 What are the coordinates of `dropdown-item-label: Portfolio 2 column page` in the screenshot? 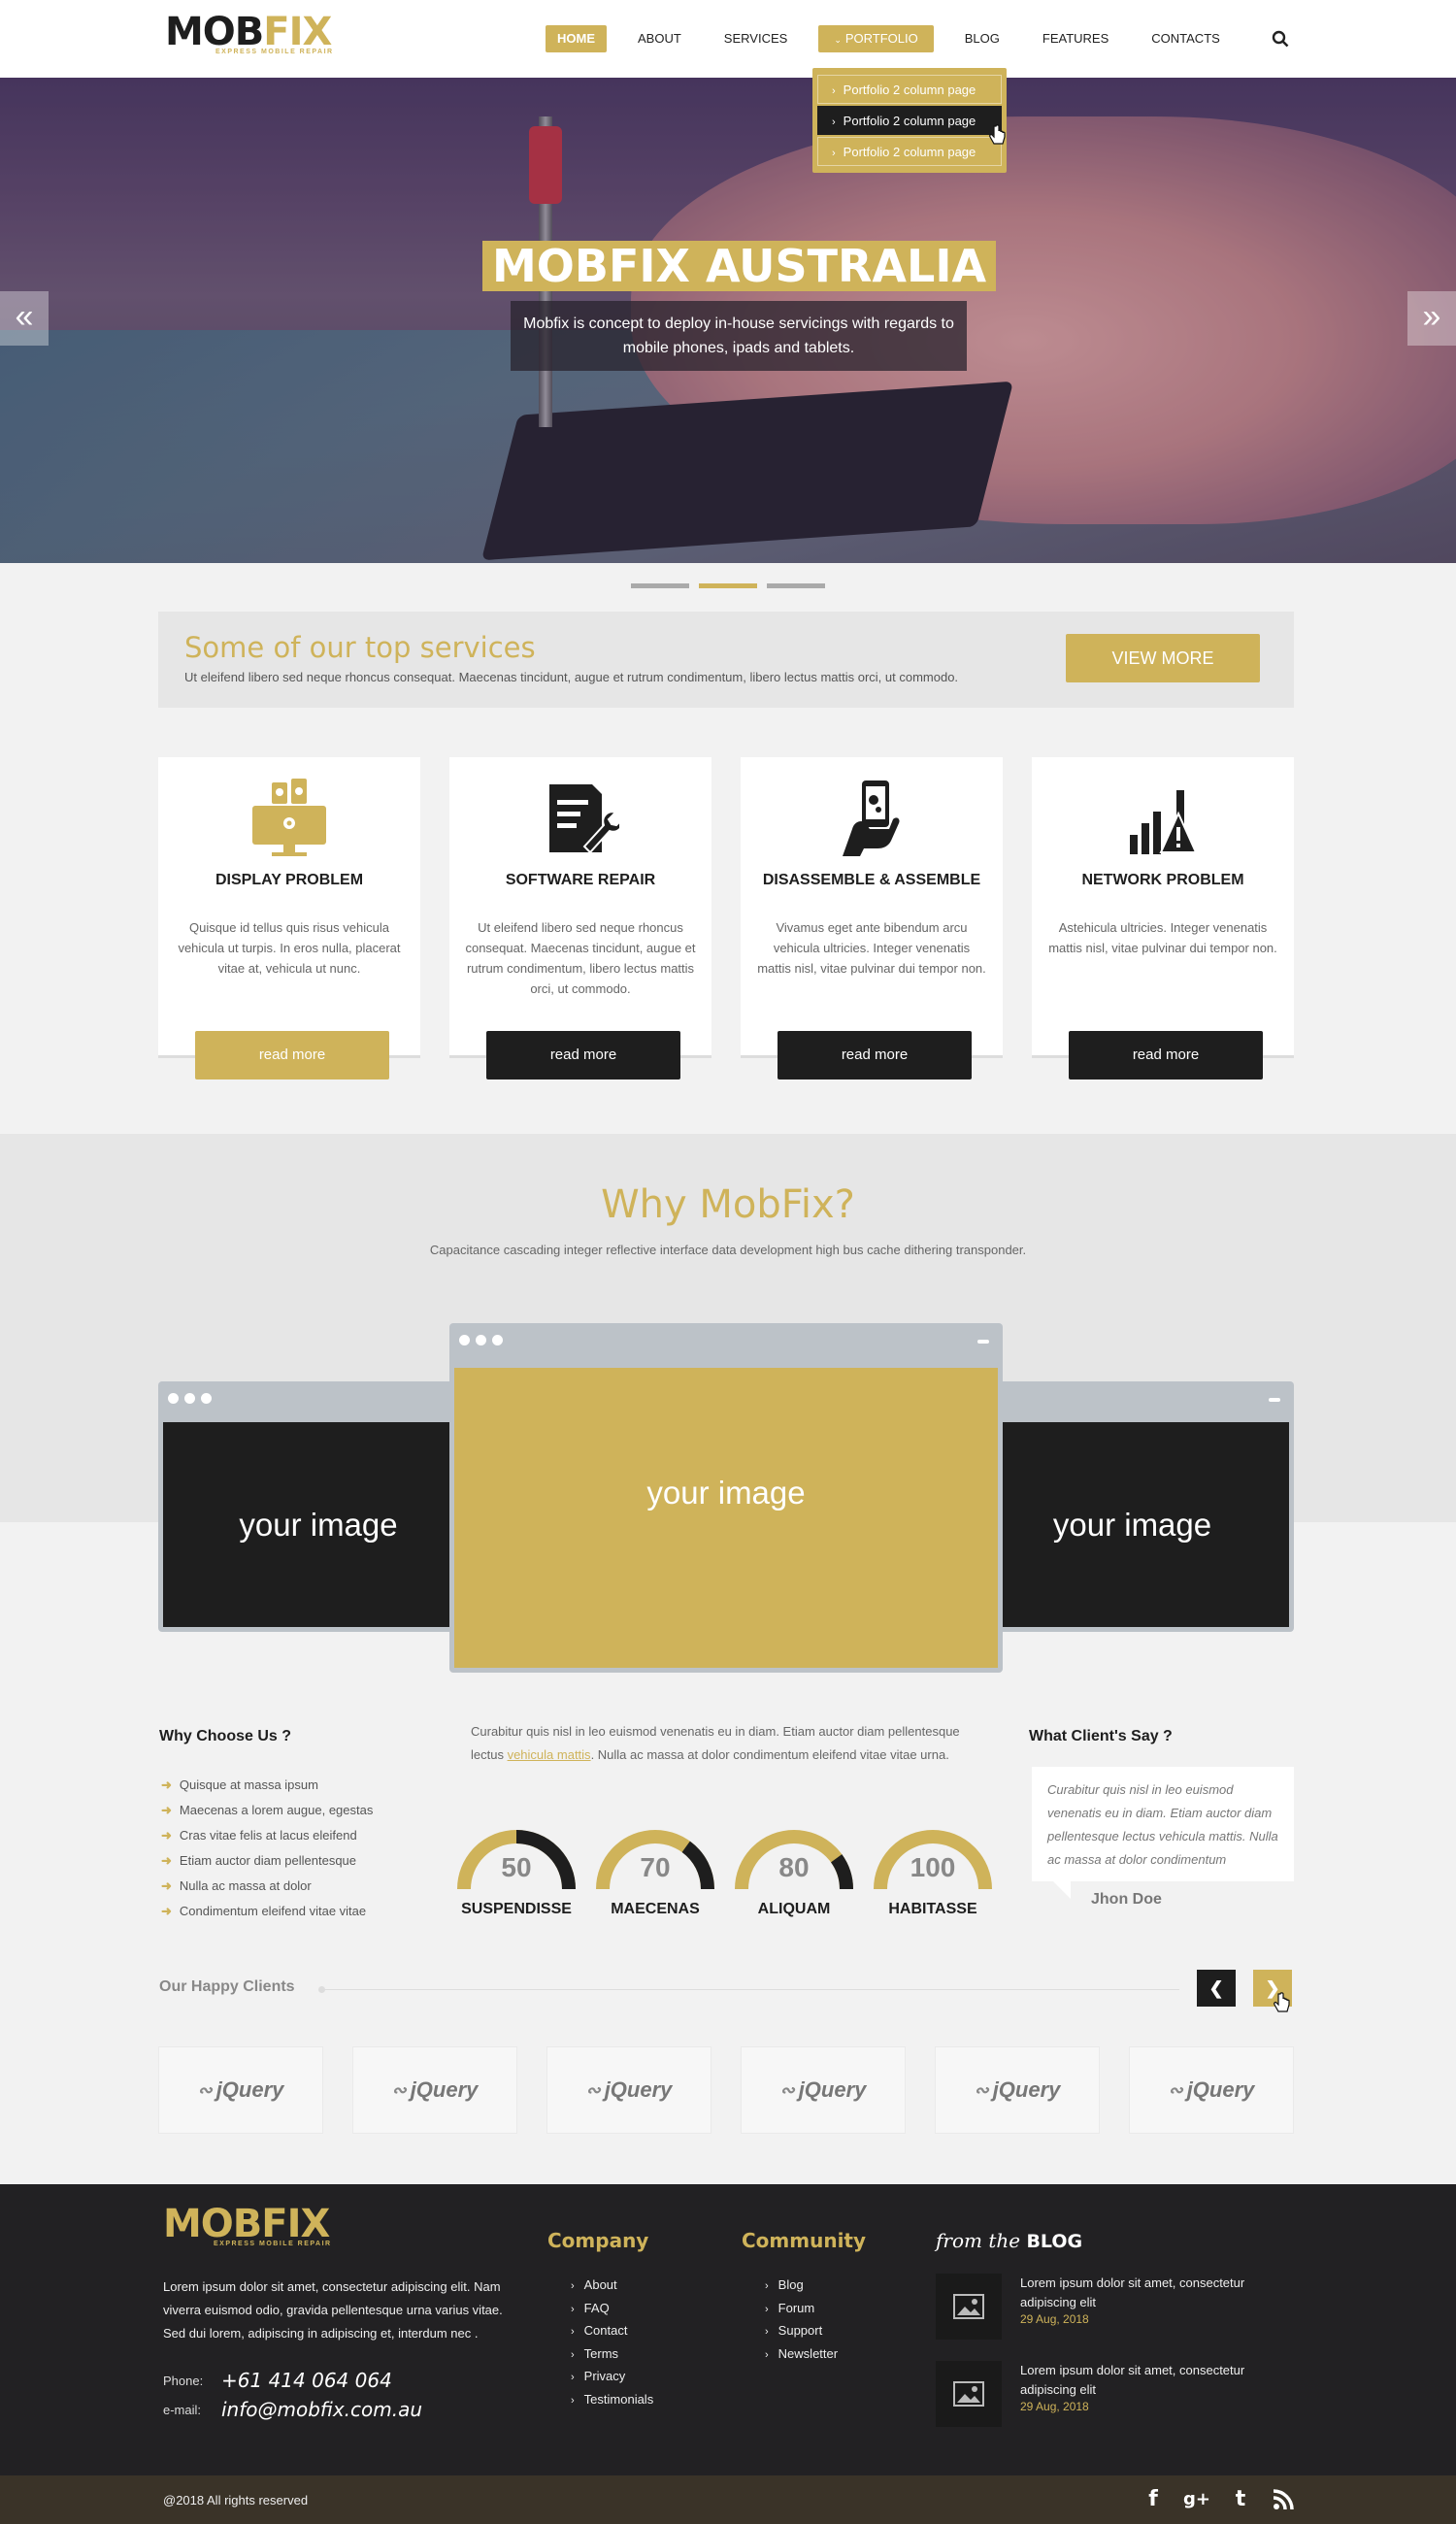 It's located at (909, 121).